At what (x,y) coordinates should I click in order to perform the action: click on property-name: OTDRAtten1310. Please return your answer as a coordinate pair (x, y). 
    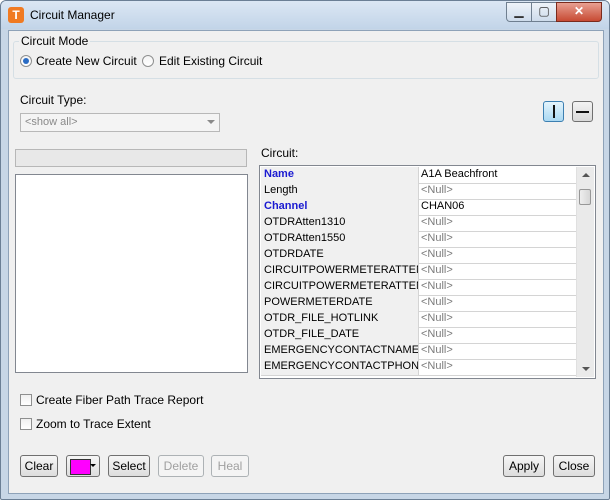
    Looking at the image, I should click on (340, 223).